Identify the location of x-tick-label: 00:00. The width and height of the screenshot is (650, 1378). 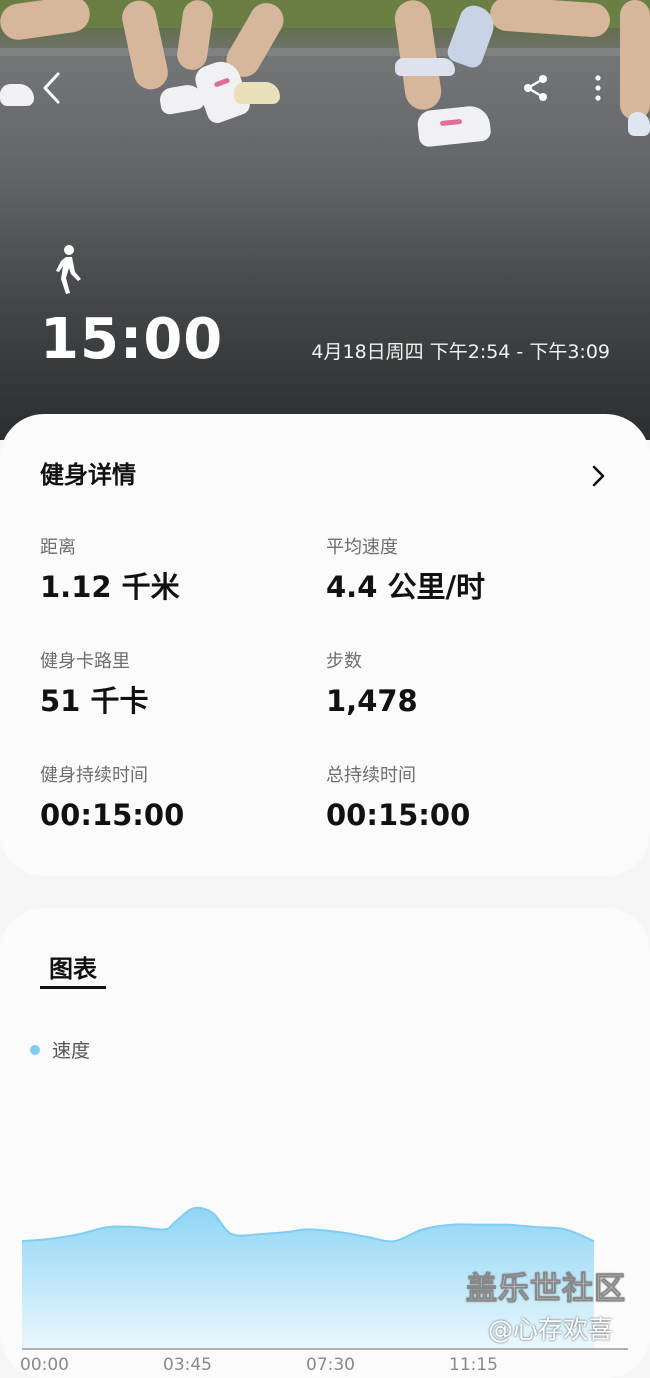
(44, 1365).